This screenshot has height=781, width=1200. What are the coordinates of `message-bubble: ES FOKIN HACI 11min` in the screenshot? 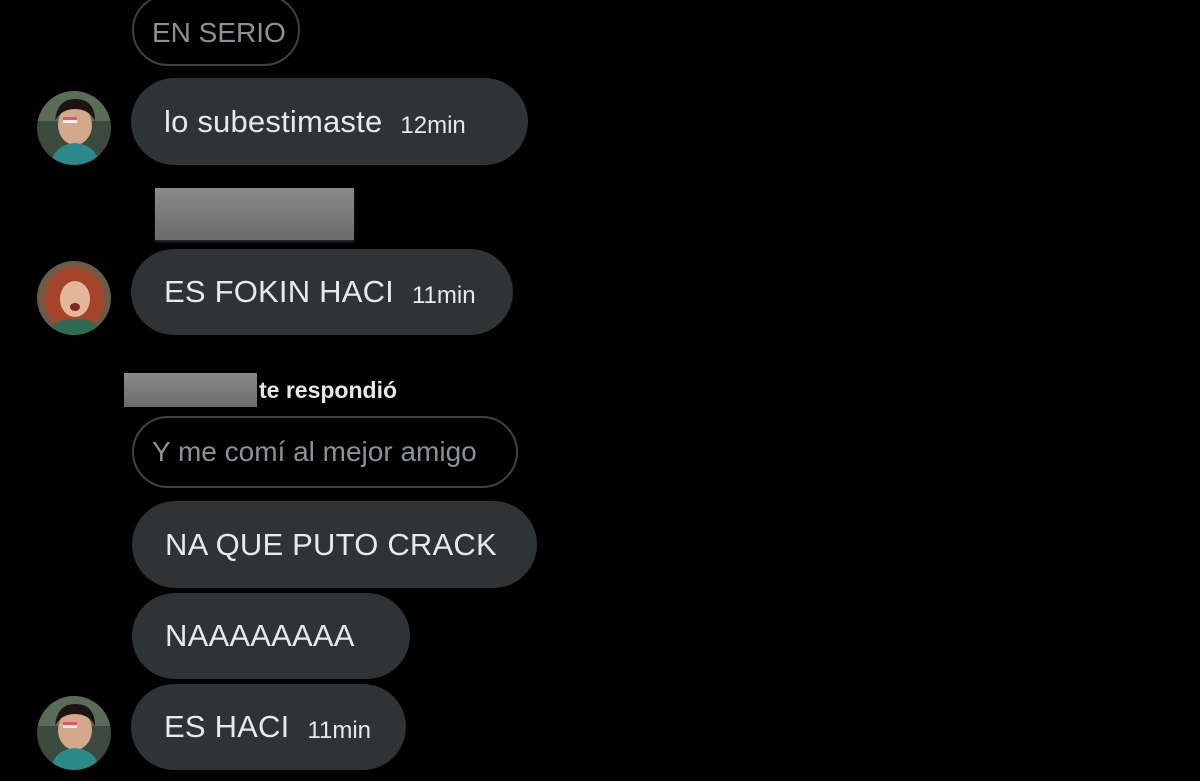 It's located at (322, 292).